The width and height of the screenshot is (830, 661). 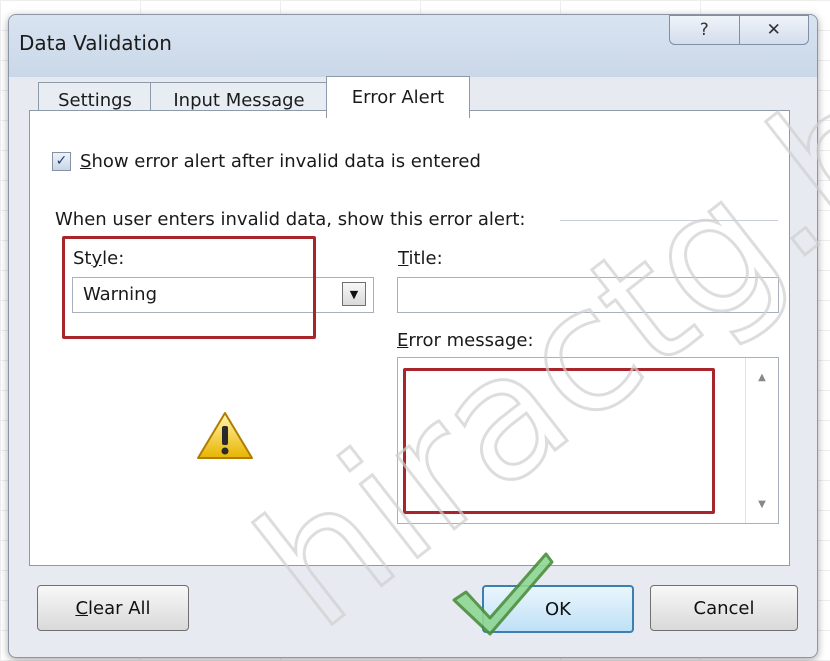 I want to click on scroll-up-icon: ▲, so click(x=762, y=377).